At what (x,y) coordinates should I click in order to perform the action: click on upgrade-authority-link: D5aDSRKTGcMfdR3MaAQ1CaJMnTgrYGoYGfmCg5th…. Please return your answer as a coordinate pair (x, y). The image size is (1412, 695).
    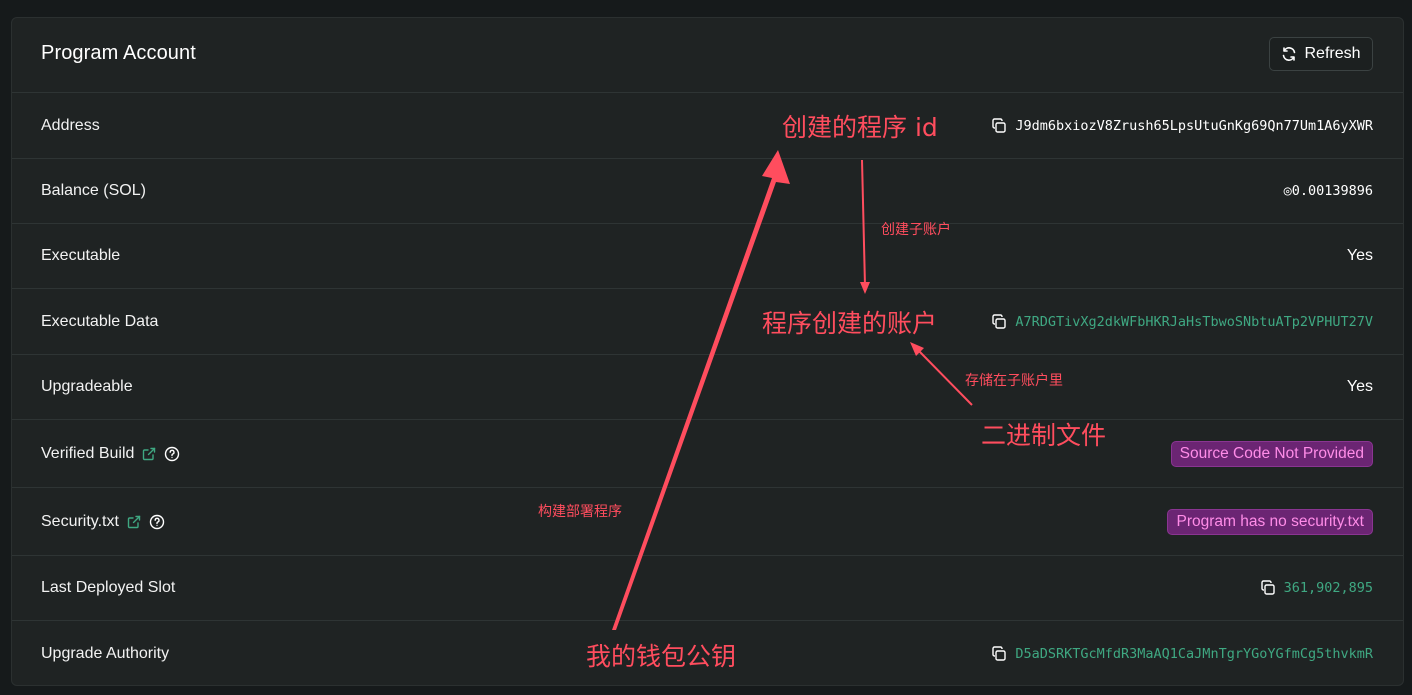
    Looking at the image, I should click on (1194, 654).